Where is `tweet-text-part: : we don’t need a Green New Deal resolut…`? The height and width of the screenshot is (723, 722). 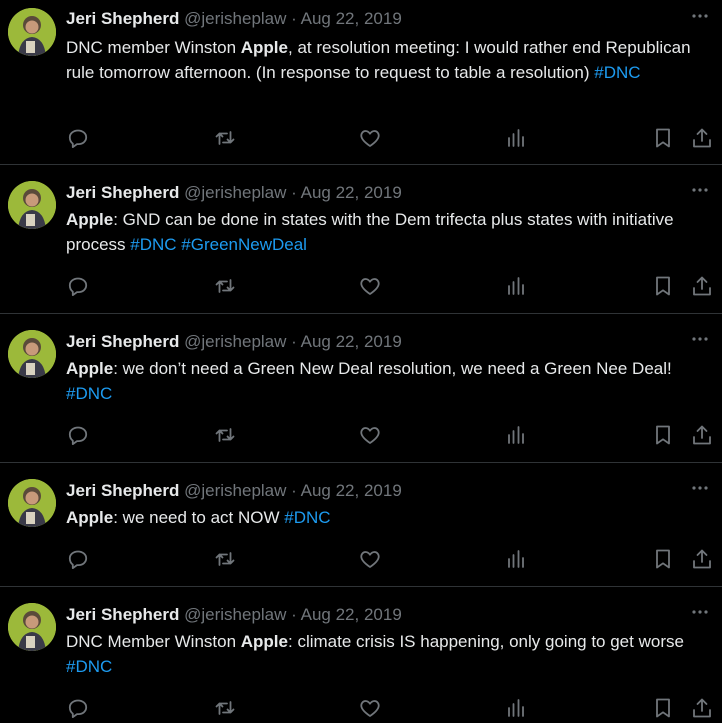
tweet-text-part: : we don’t need a Green New Deal resolut… is located at coordinates (392, 368).